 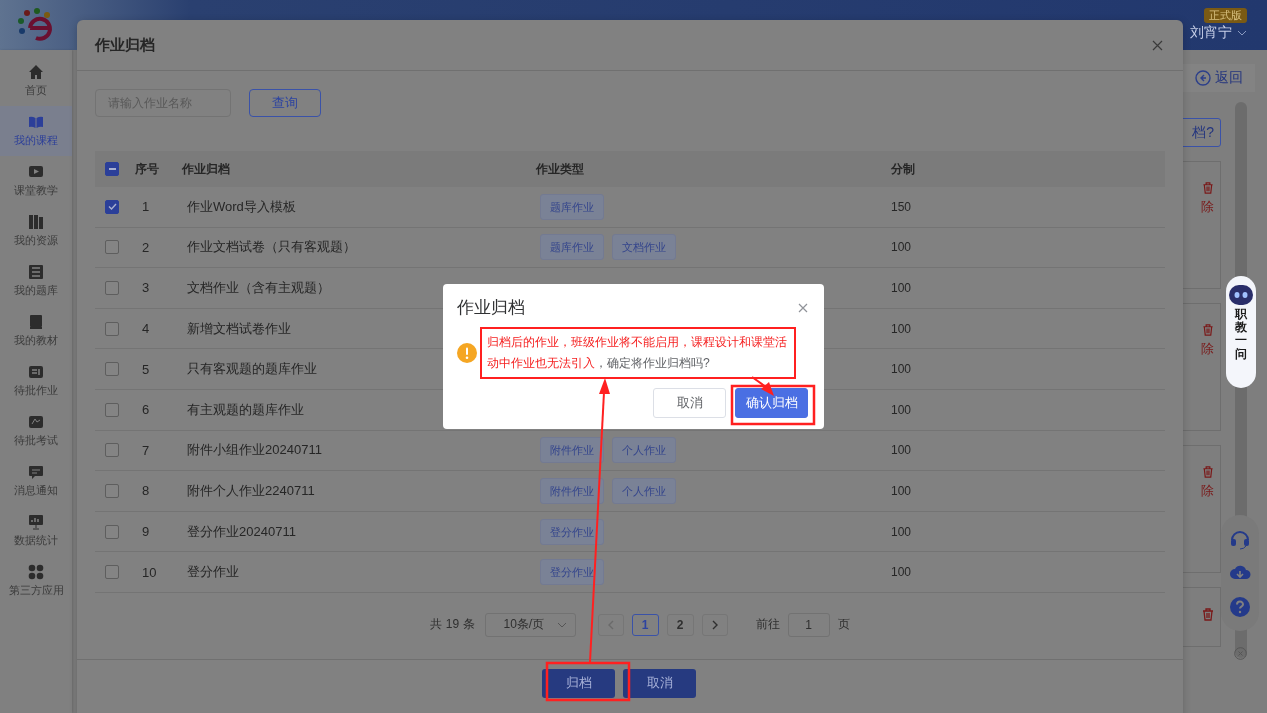 I want to click on home-icon, so click(x=36, y=72).